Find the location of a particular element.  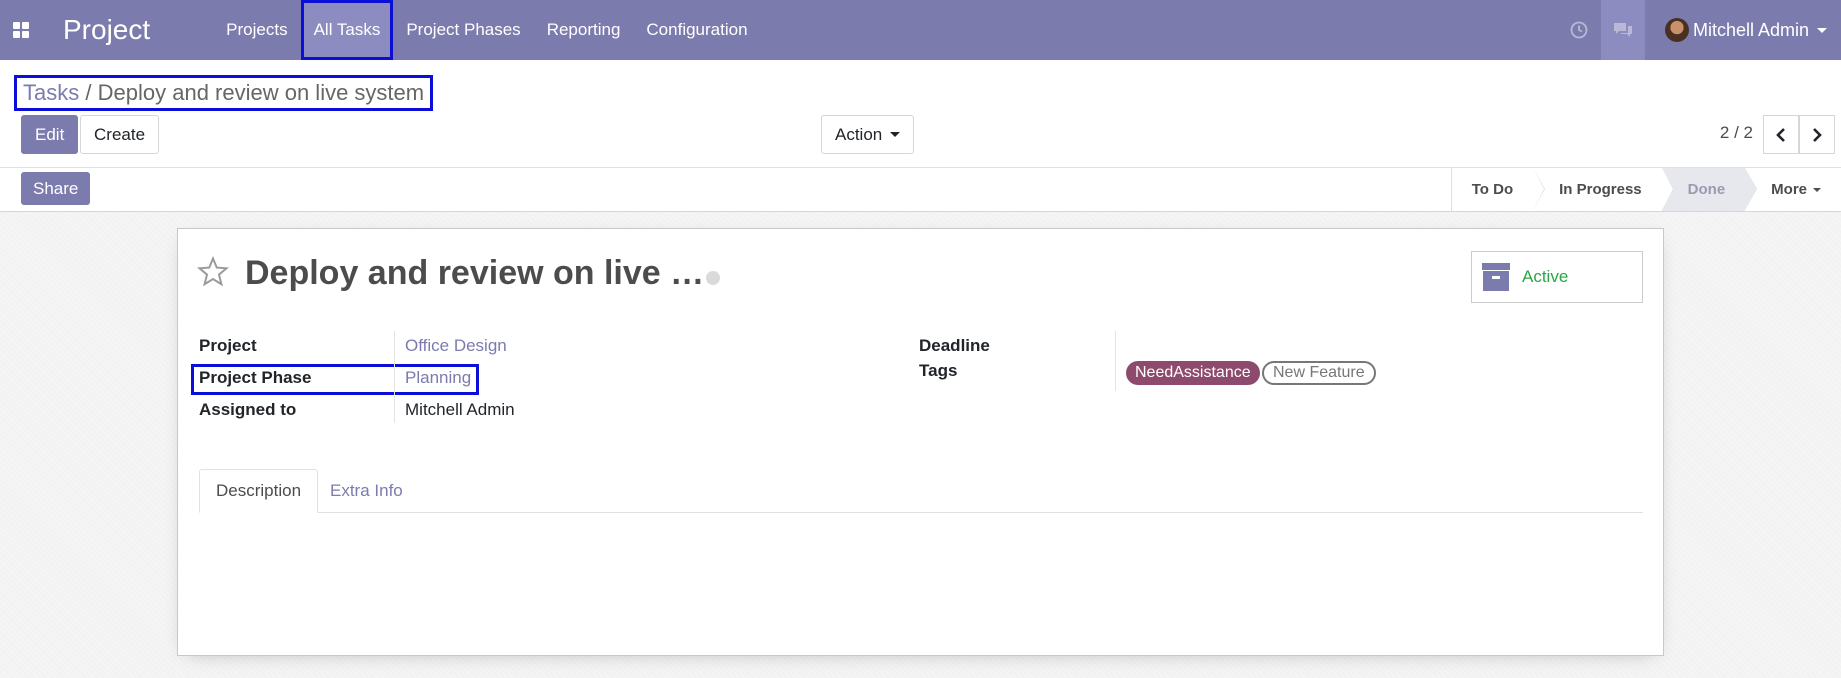

menu-projects: Projects is located at coordinates (256, 30).